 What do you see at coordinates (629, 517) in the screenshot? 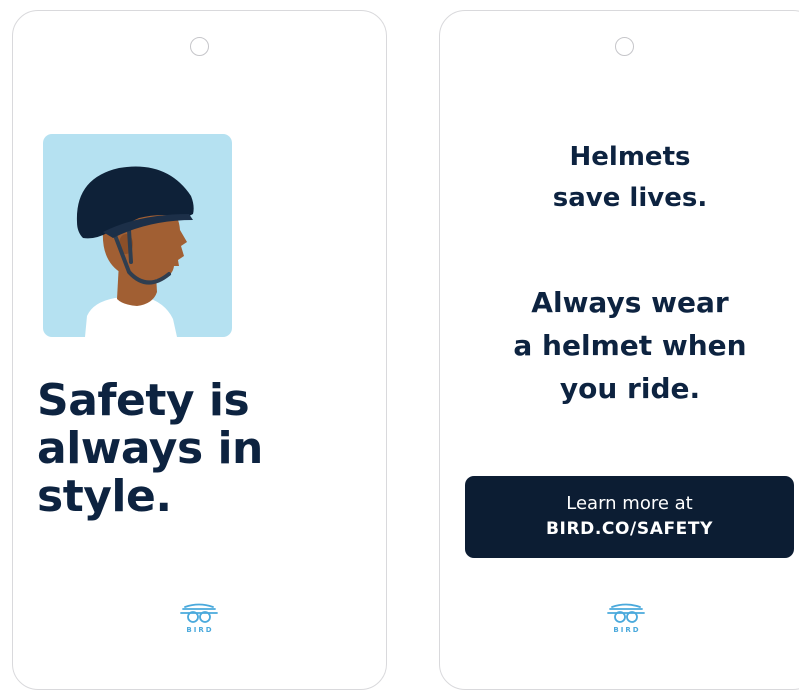
I see `learn-more-link: Learn more at BIRD.CO/SAFETY` at bounding box center [629, 517].